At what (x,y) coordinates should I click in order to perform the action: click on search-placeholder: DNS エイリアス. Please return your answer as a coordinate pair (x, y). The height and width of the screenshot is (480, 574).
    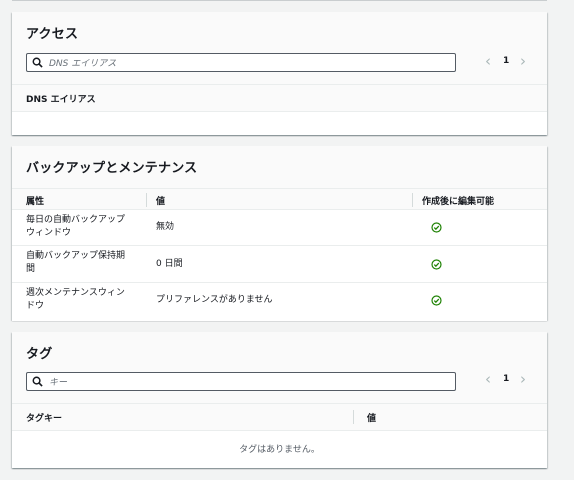
    Looking at the image, I should click on (83, 64).